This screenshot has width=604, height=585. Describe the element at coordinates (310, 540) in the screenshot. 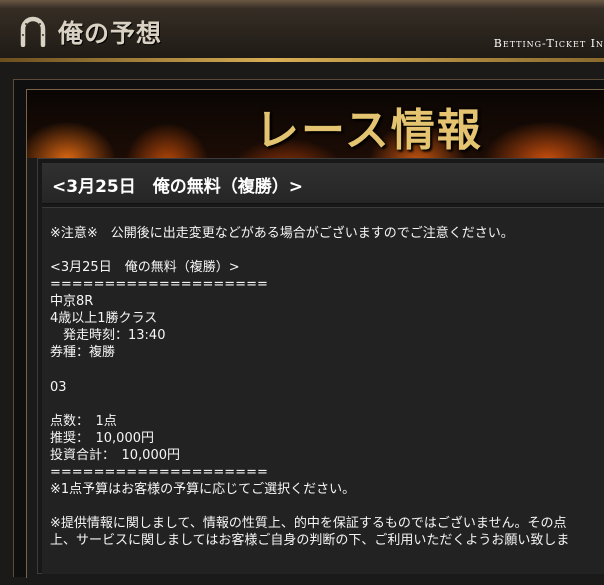

I see `disclaimer-line-2: 上、サービスに関しましてはお客様ご自身の判断の下、ご利用いただくようお願い致しま` at that location.